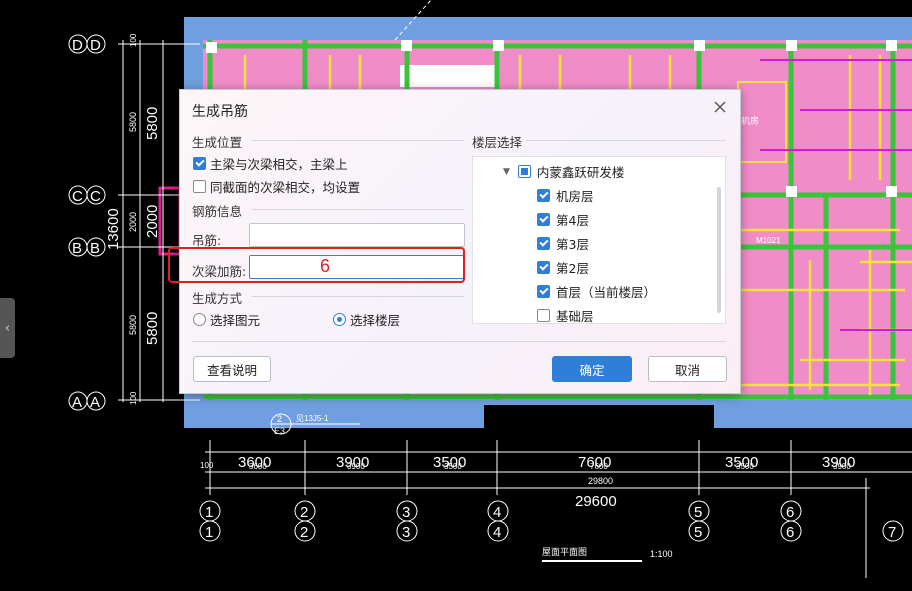 The height and width of the screenshot is (591, 912). What do you see at coordinates (133, 398) in the screenshot?
I see `dim-left-small-2: 100` at bounding box center [133, 398].